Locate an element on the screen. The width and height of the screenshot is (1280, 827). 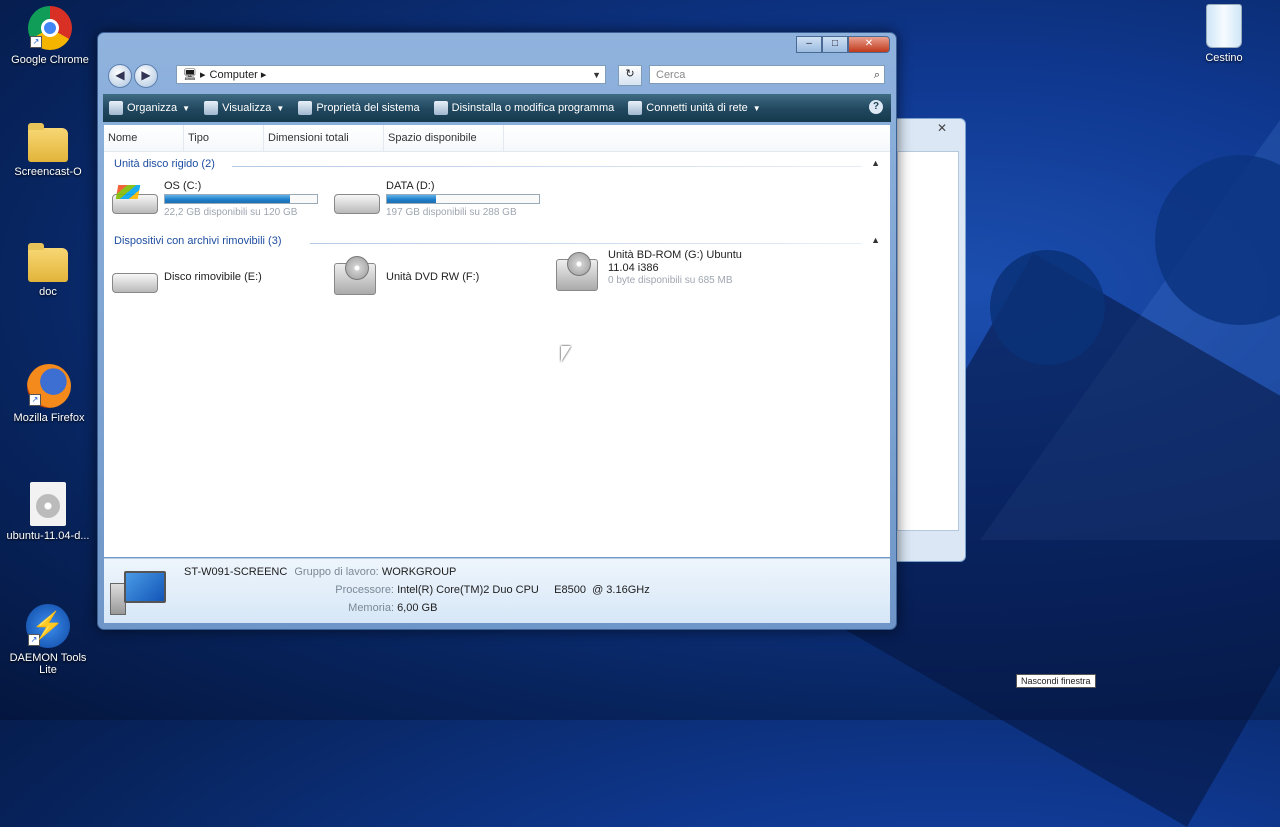
organize-label: Organizza is located at coordinates (152, 108).